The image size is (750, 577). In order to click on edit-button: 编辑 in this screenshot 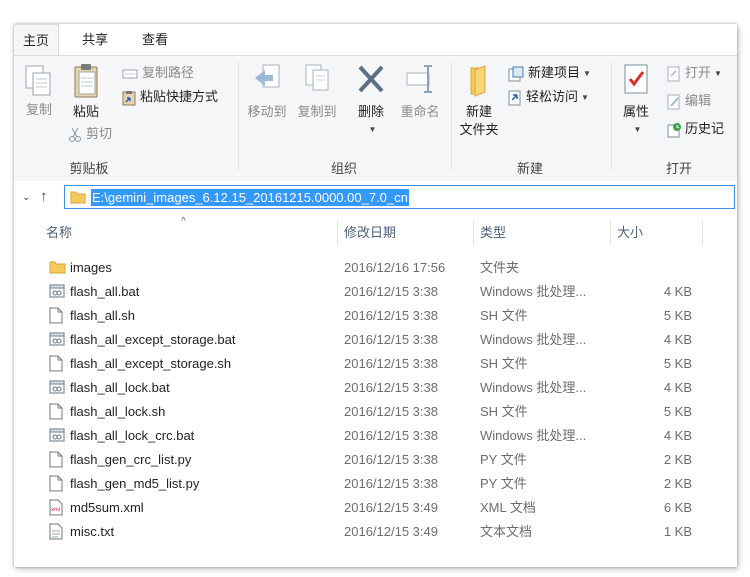, I will do `click(689, 101)`.